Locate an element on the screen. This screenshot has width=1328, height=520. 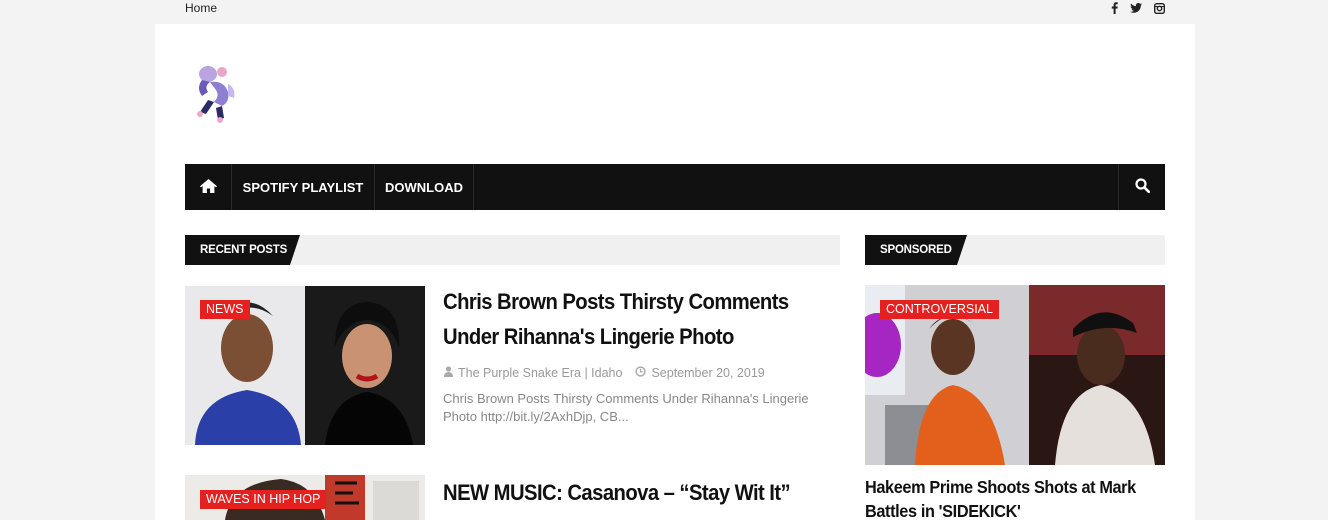
main-nav: SPOTIFY PLAYLIST DOWNLOAD is located at coordinates (675, 187).